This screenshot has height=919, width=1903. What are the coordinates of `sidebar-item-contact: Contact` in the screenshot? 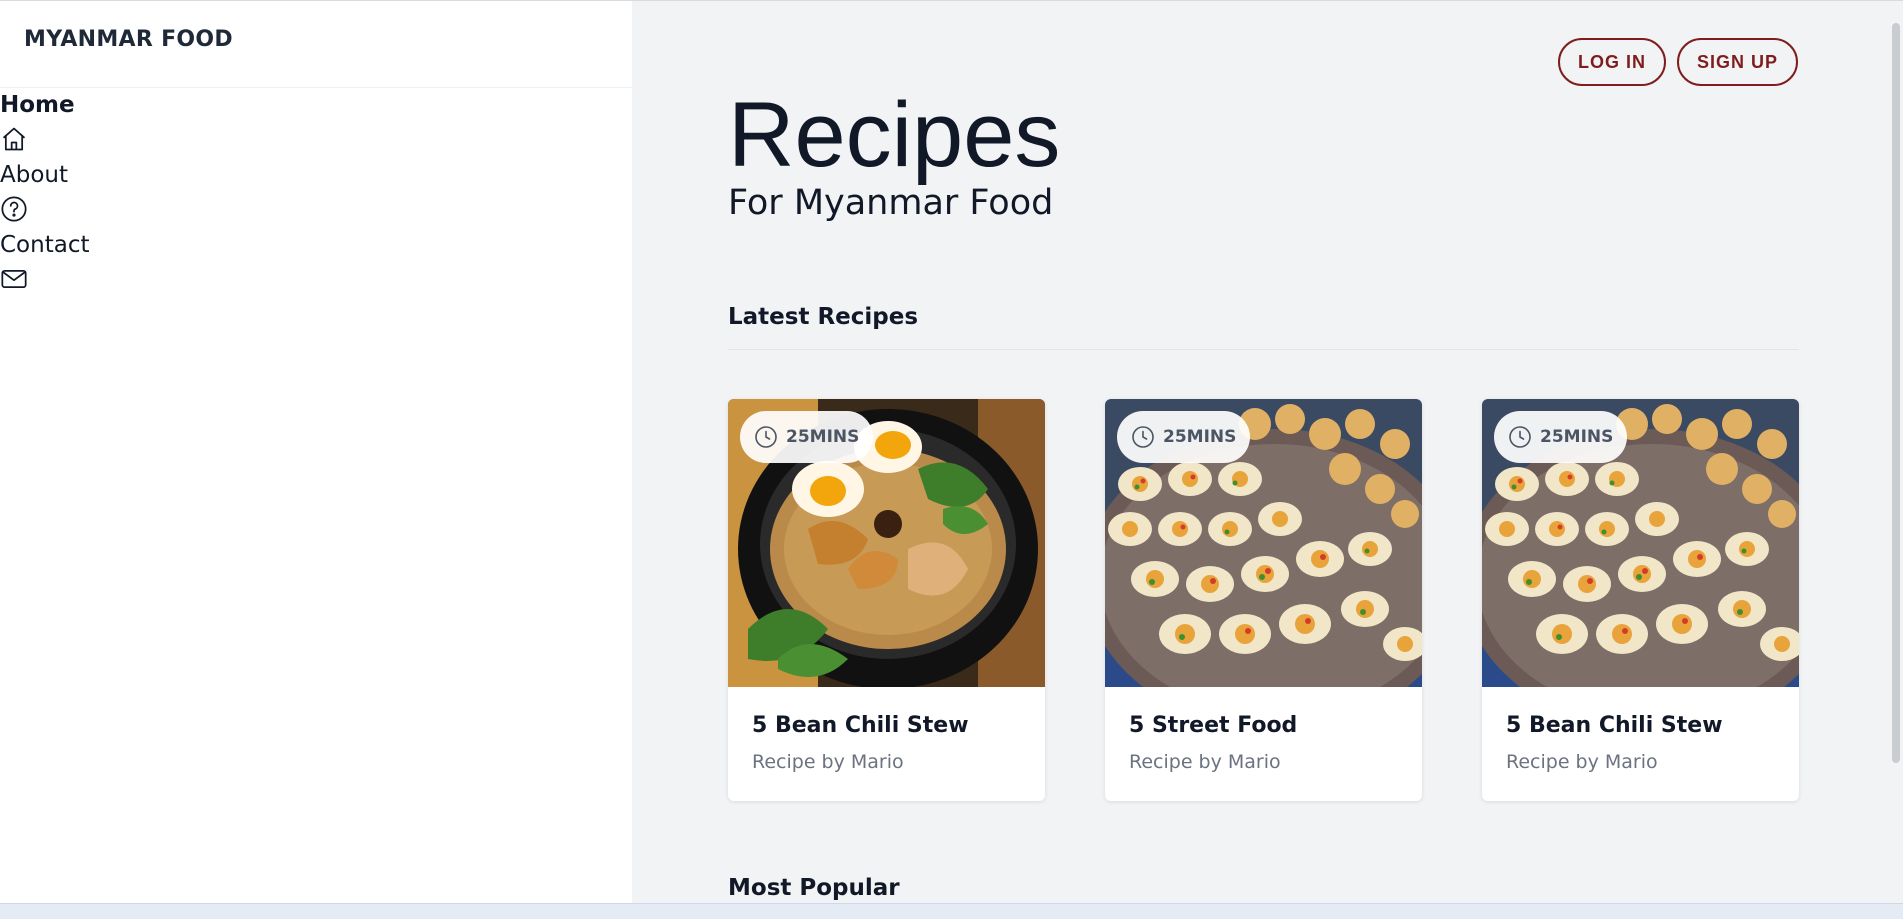 It's located at (44, 264).